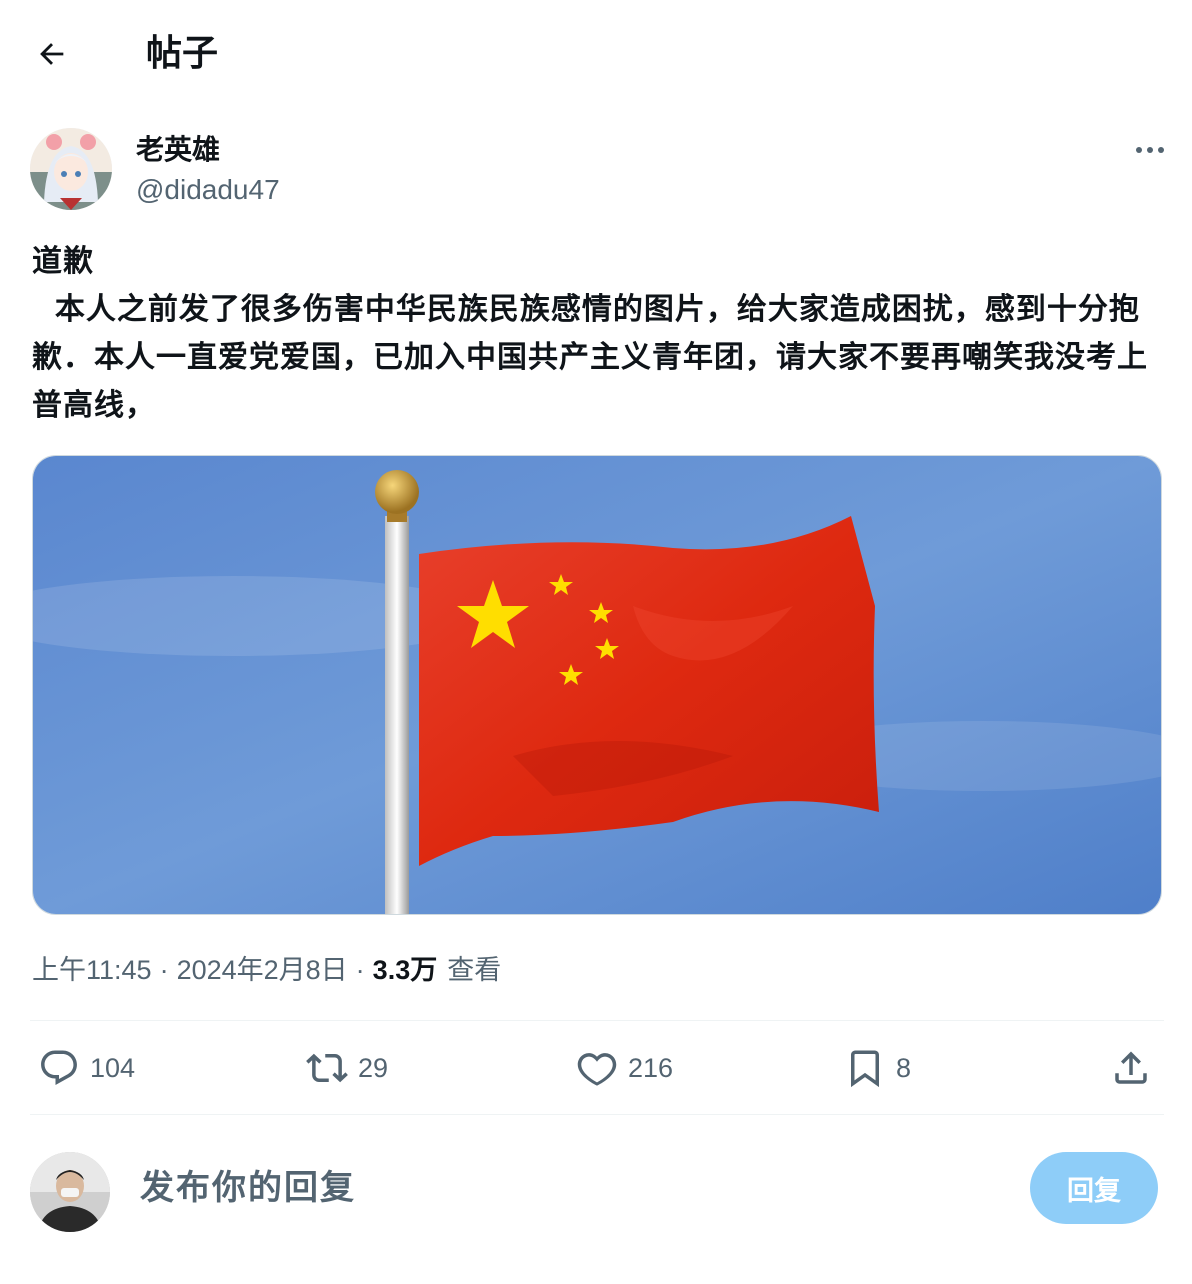  I want to click on heart-icon, so click(597, 1069).